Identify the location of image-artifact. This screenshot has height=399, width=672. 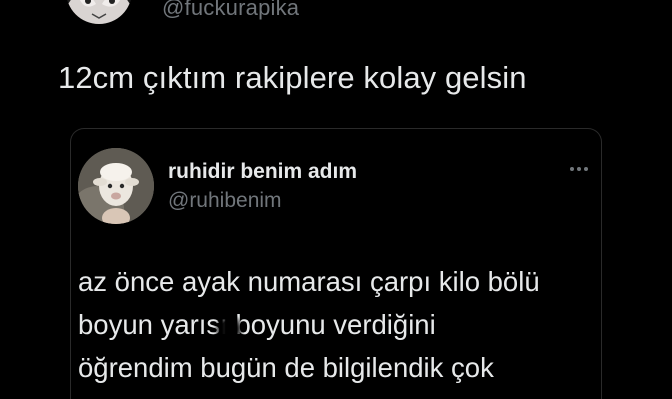
(229, 329).